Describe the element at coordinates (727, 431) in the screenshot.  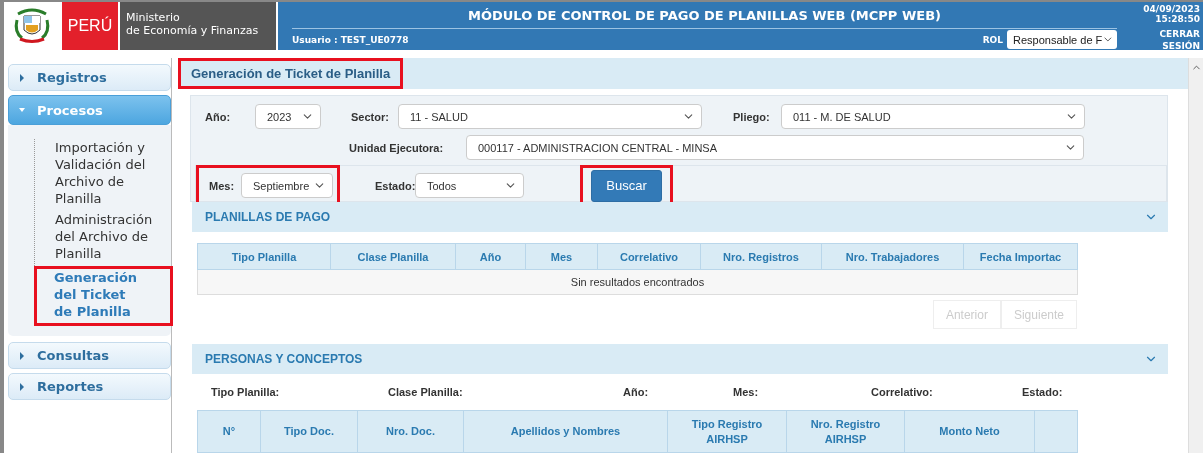
I see `column-header: Tipo Registro AIRHSP` at that location.